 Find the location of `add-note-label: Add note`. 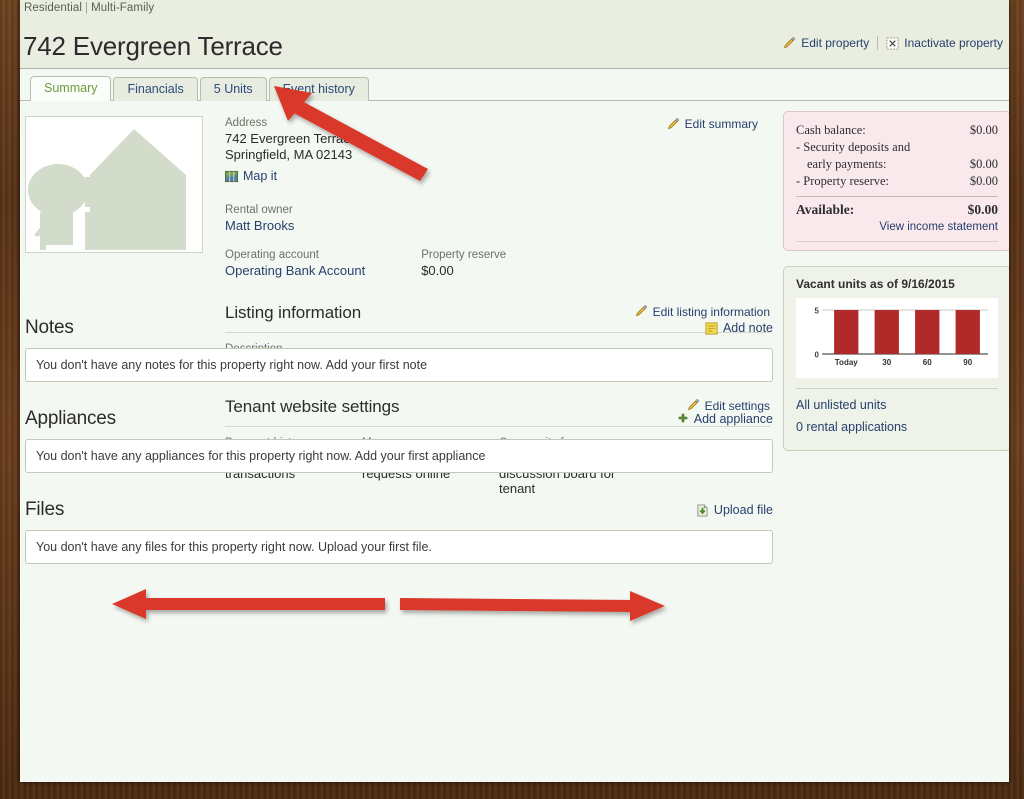

add-note-label: Add note is located at coordinates (747, 328).